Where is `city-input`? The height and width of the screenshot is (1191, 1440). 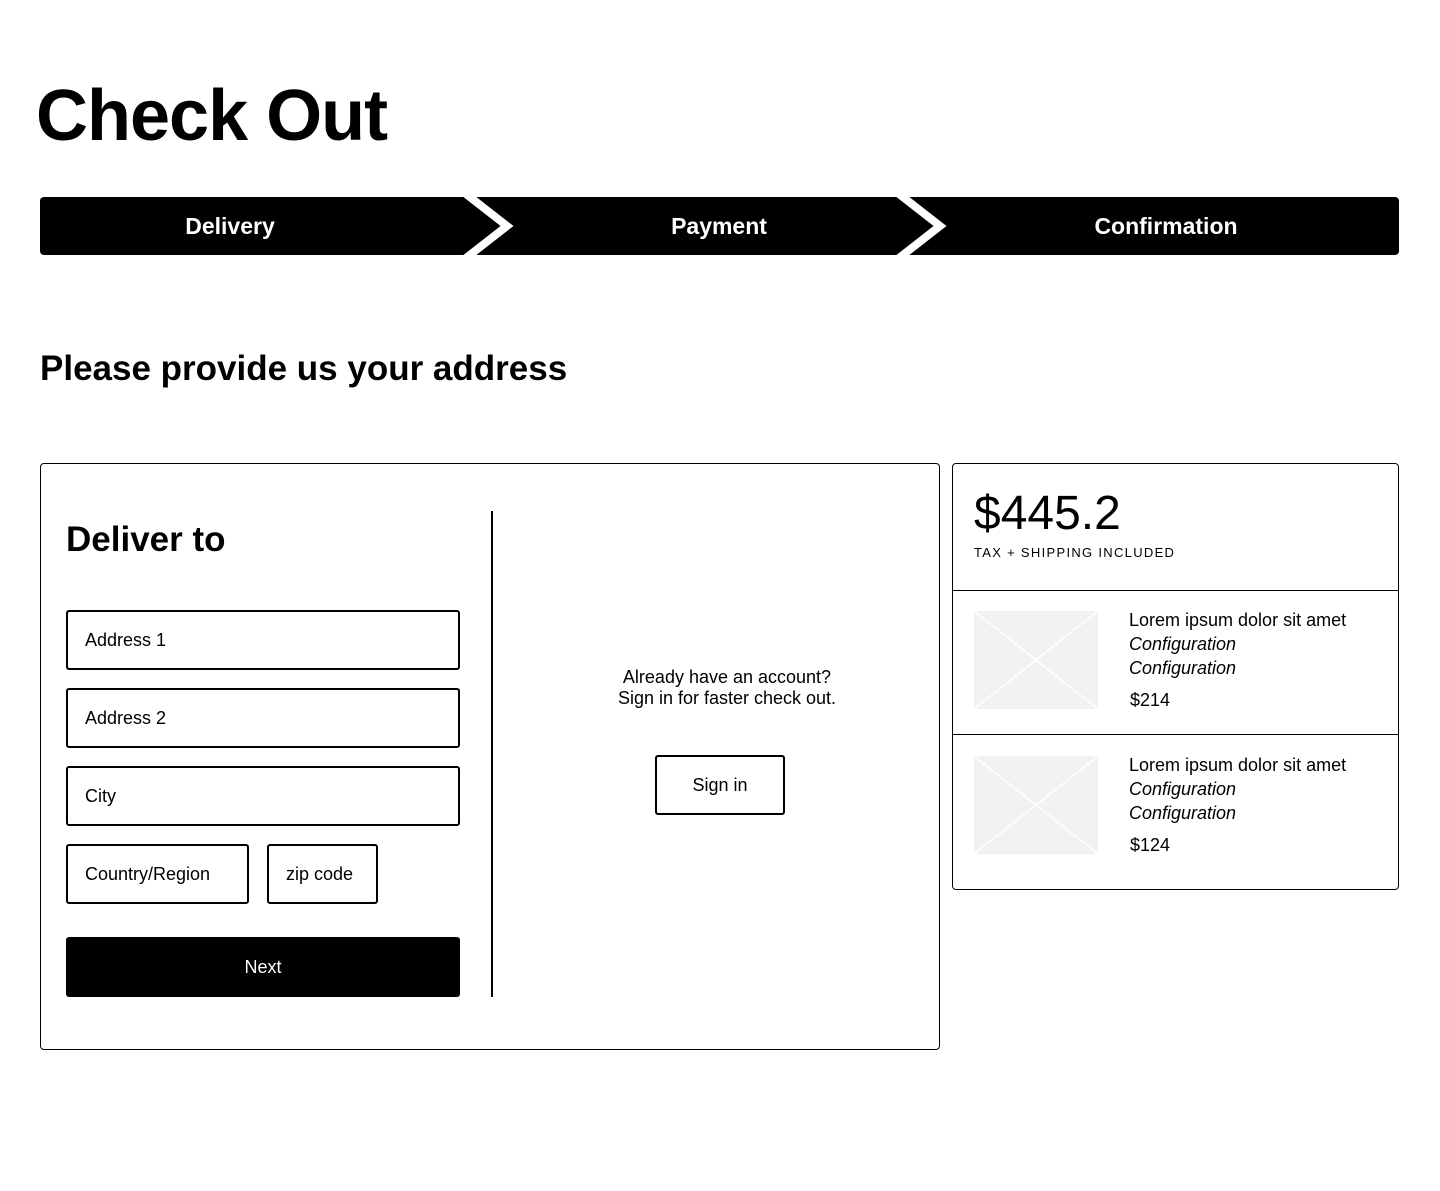 city-input is located at coordinates (263, 796).